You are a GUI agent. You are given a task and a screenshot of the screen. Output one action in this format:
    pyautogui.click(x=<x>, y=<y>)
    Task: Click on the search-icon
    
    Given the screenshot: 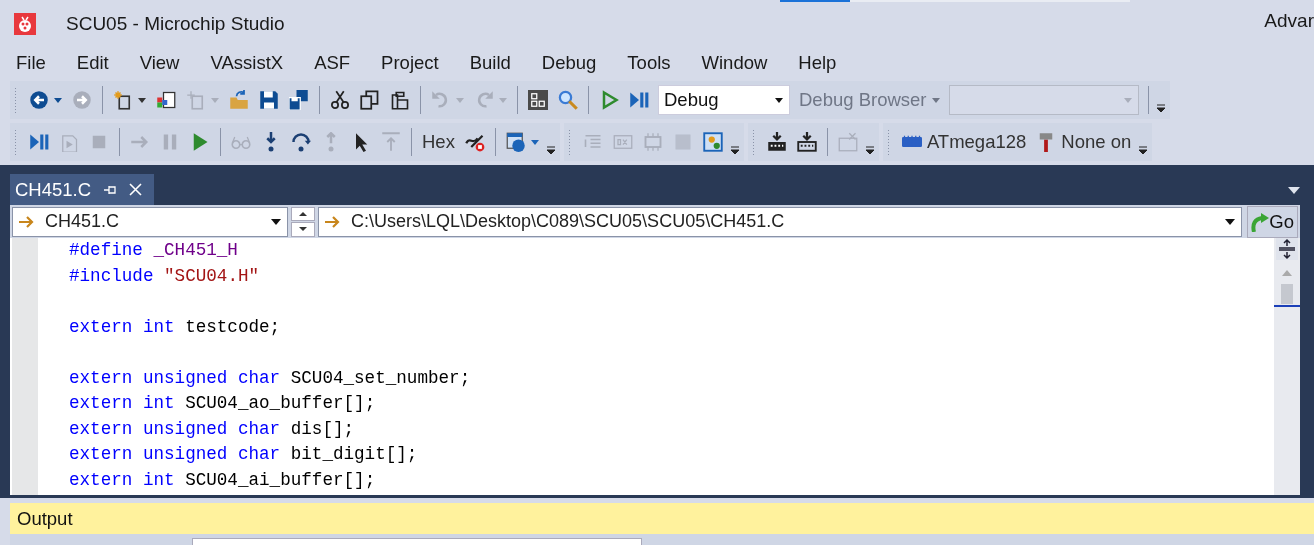 What is the action you would take?
    pyautogui.click(x=568, y=100)
    